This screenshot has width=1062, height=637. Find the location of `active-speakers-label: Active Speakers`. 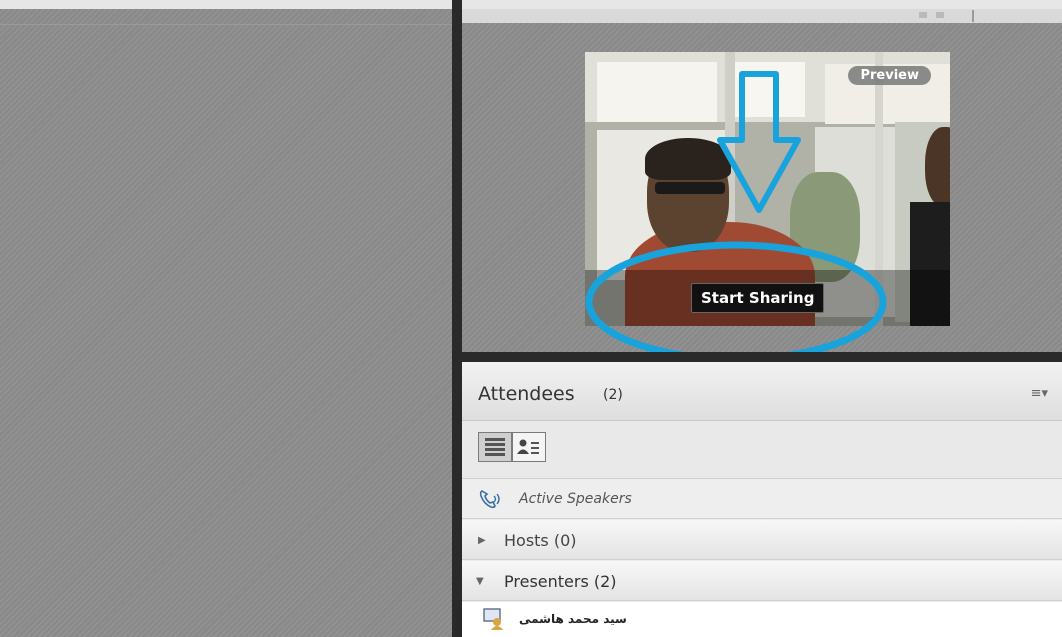

active-speakers-label: Active Speakers is located at coordinates (575, 499).